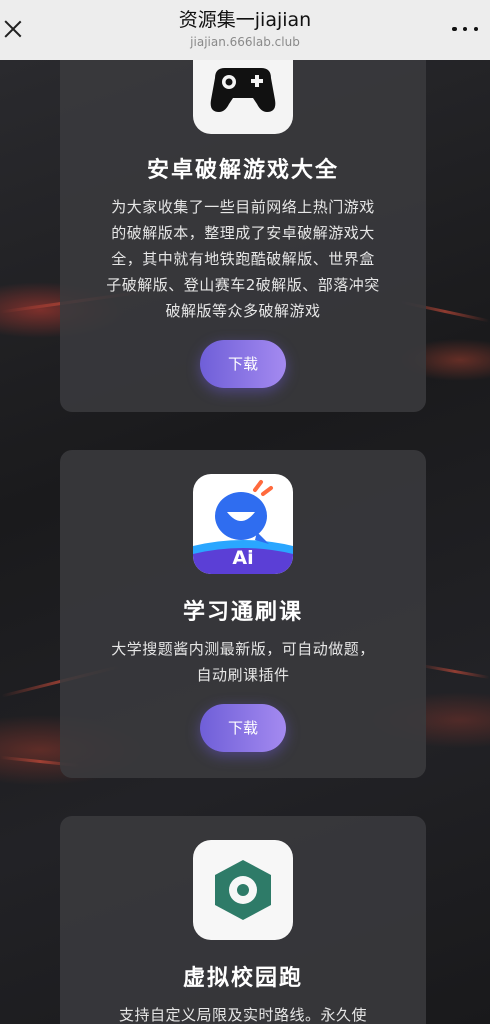  Describe the element at coordinates (243, 662) in the screenshot. I see `card-description: 大学搜题酱内测最新版，可自动做题， 自动刷课插件` at that location.